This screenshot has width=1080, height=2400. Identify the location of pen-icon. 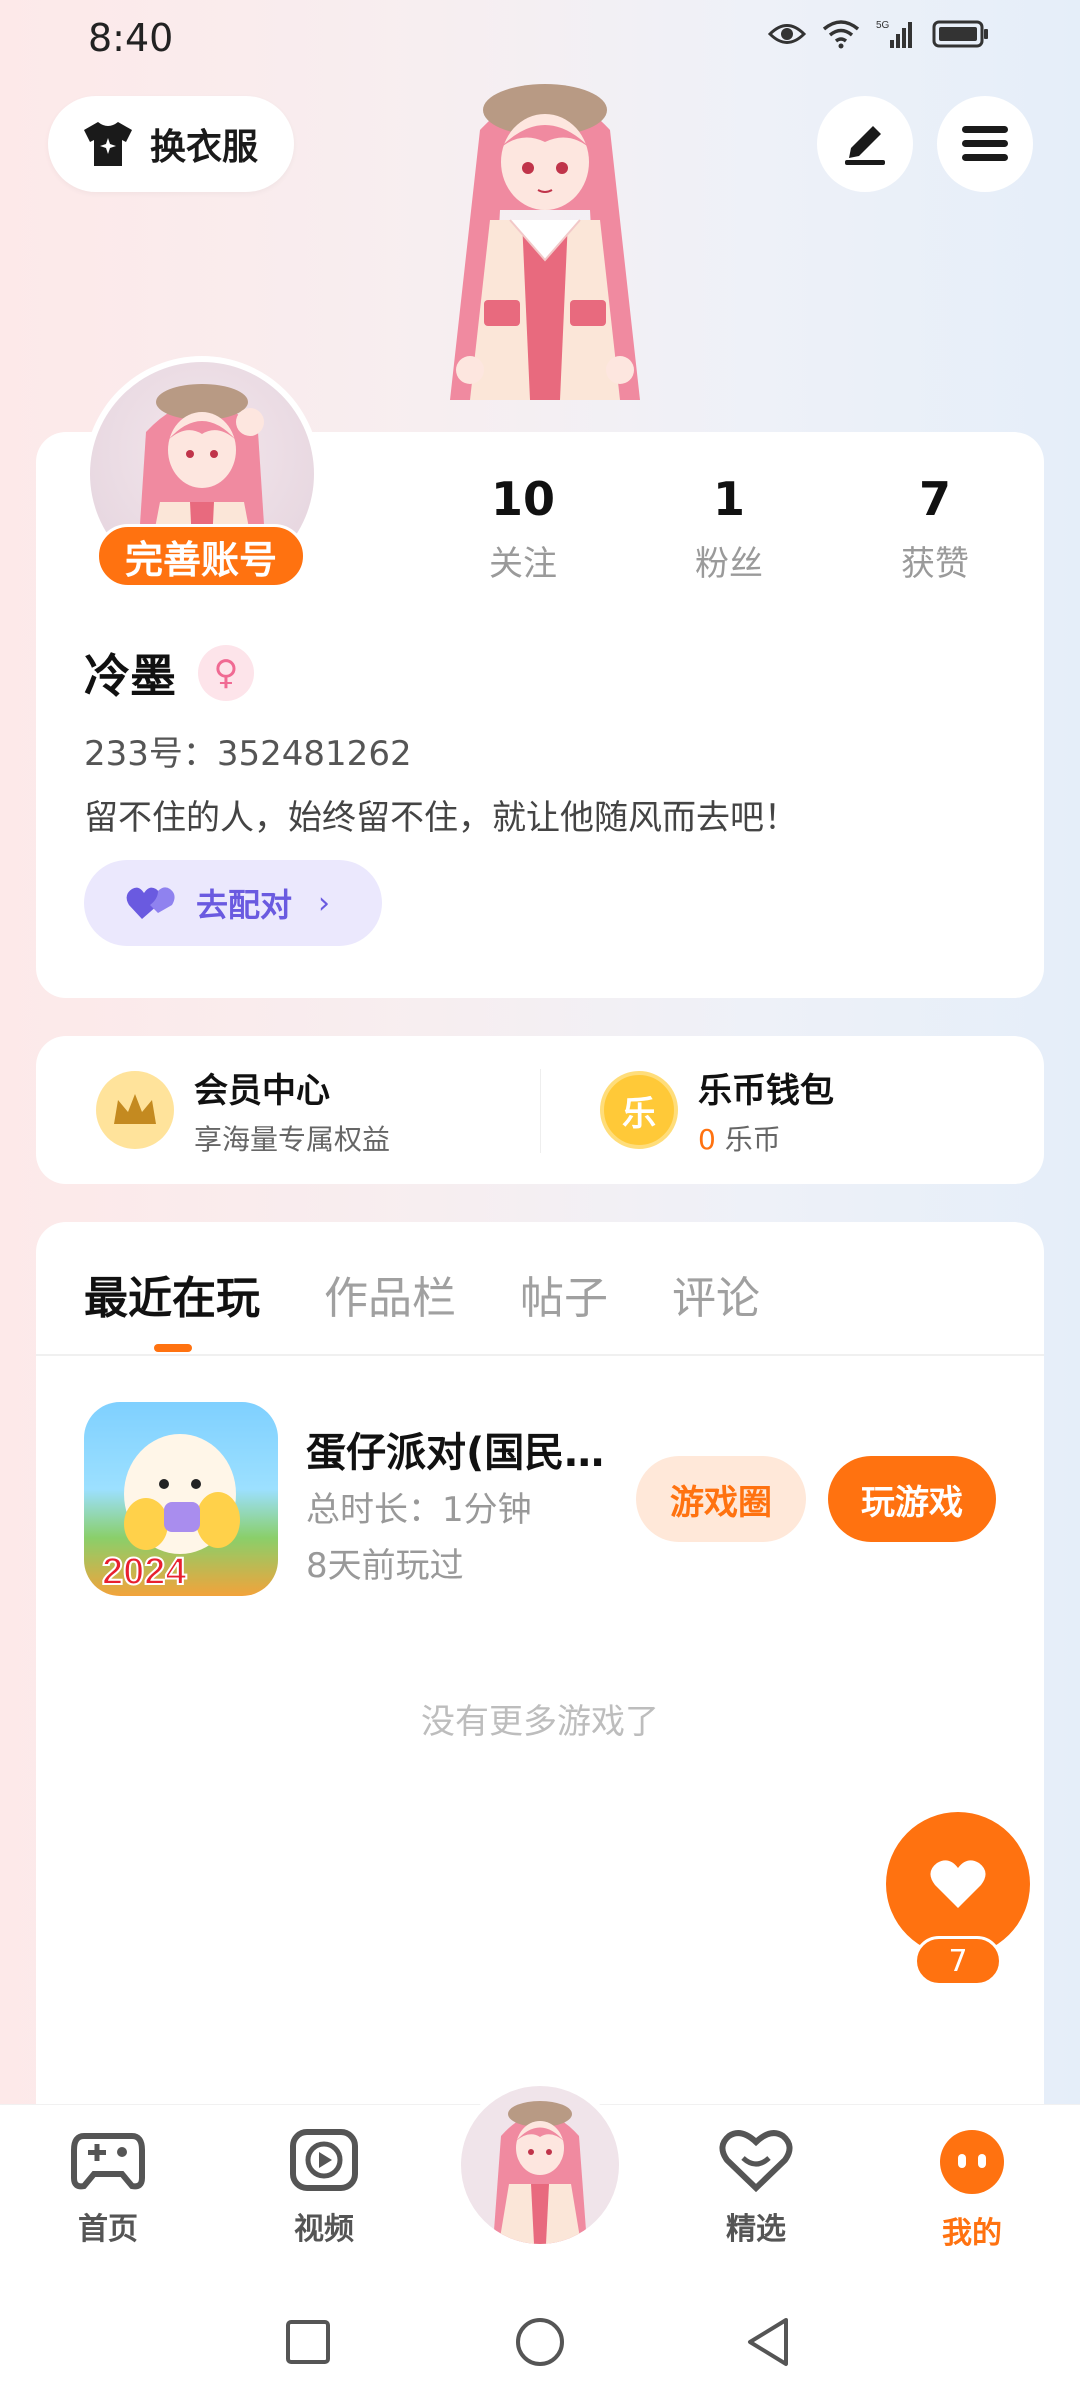
(865, 145).